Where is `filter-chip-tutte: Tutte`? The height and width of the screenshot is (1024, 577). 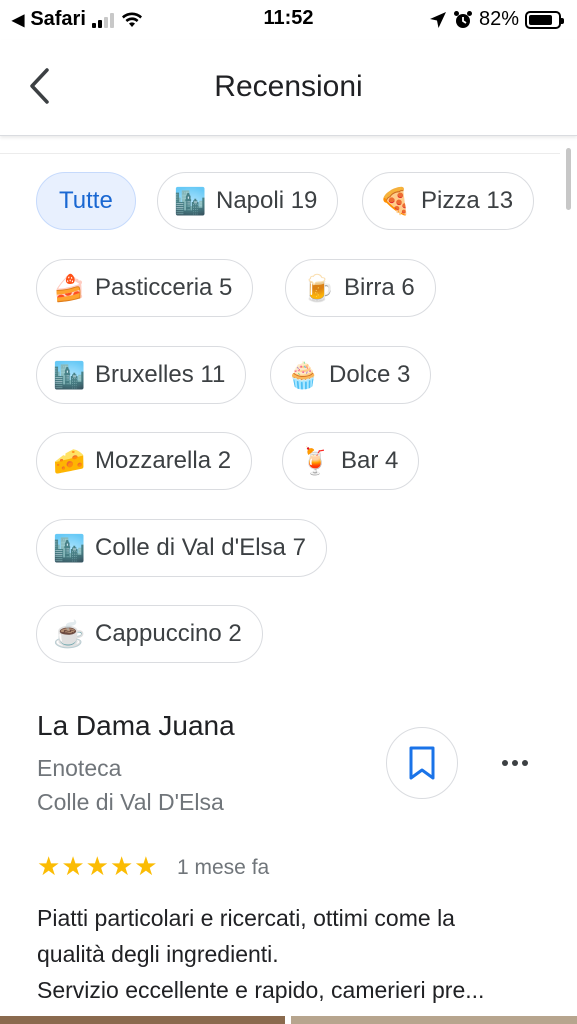 filter-chip-tutte: Tutte is located at coordinates (86, 201).